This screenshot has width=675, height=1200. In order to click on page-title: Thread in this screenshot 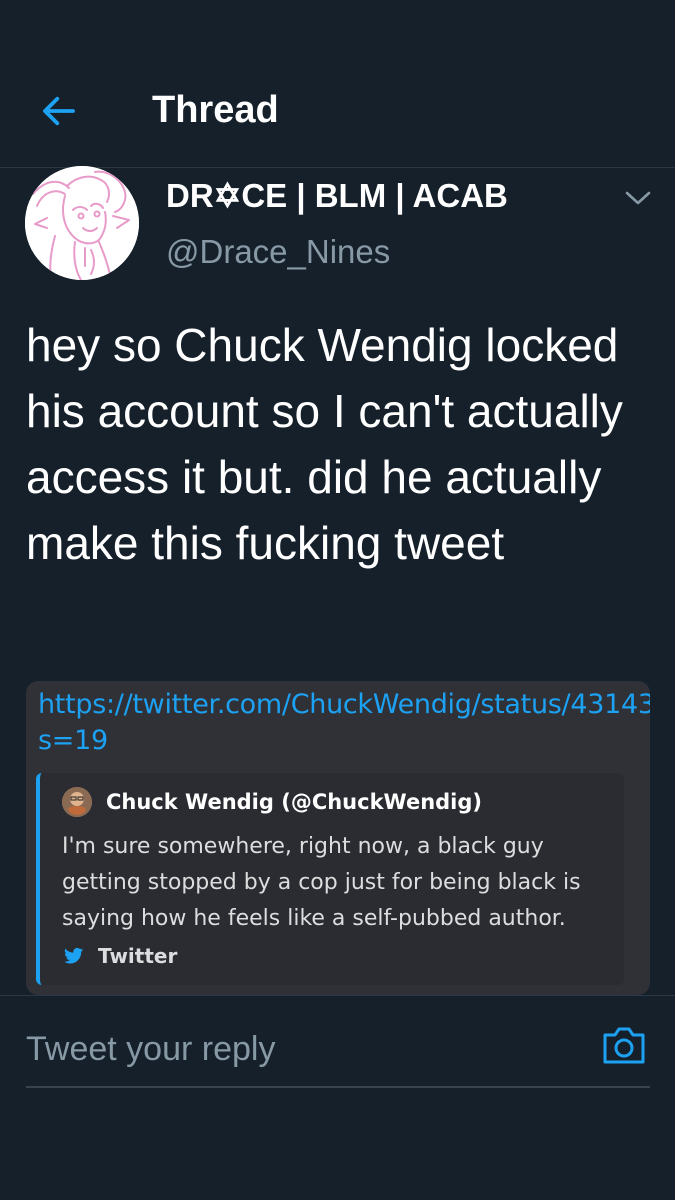, I will do `click(215, 110)`.